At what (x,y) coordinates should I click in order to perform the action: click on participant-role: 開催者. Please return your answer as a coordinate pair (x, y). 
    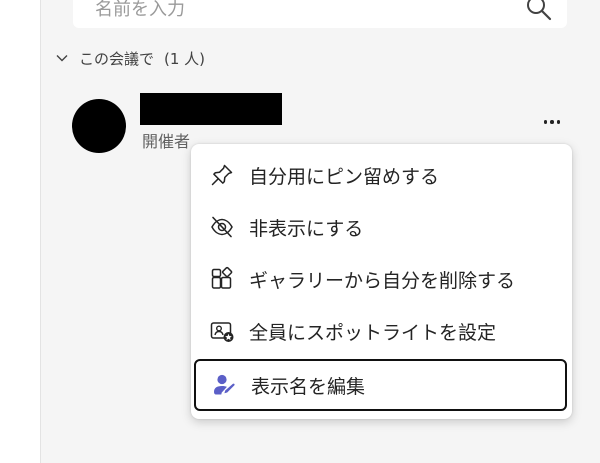
    Looking at the image, I should click on (166, 141).